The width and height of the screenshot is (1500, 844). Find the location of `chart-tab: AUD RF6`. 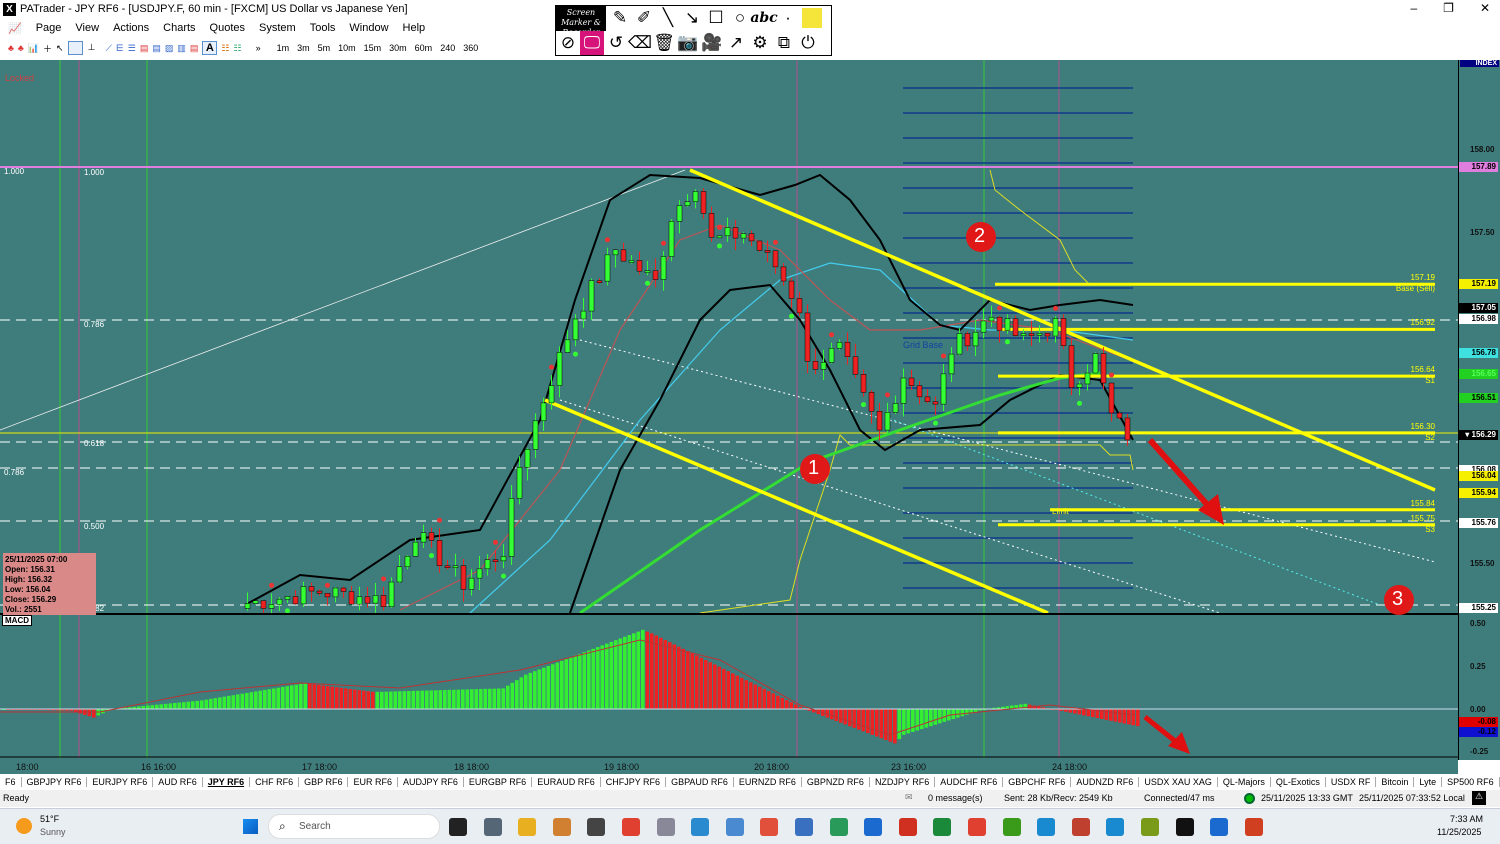

chart-tab: AUD RF6 is located at coordinates (178, 782).